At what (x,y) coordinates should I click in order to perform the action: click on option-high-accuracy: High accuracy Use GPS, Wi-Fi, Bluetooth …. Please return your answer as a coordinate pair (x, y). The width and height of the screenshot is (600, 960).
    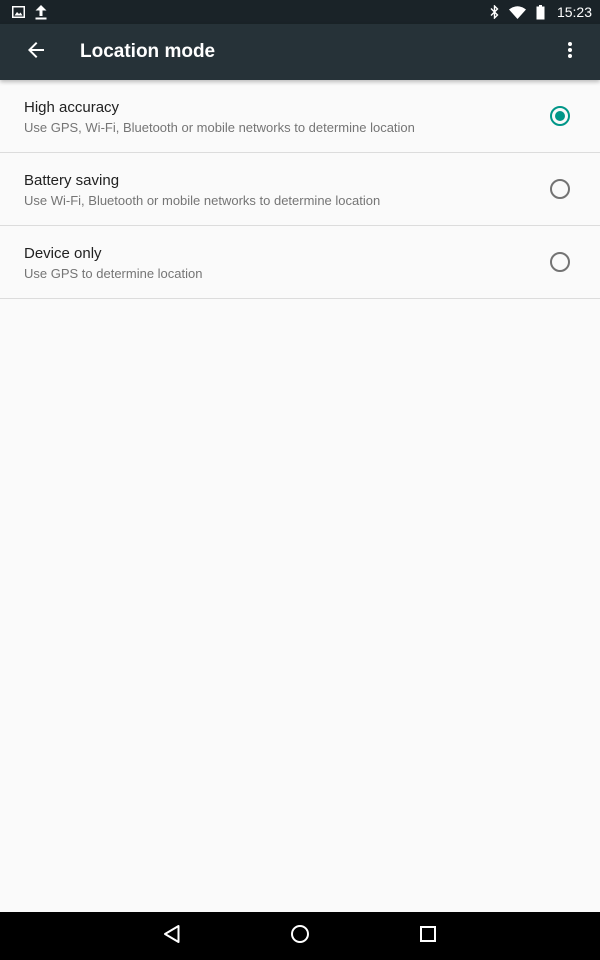
    Looking at the image, I should click on (300, 116).